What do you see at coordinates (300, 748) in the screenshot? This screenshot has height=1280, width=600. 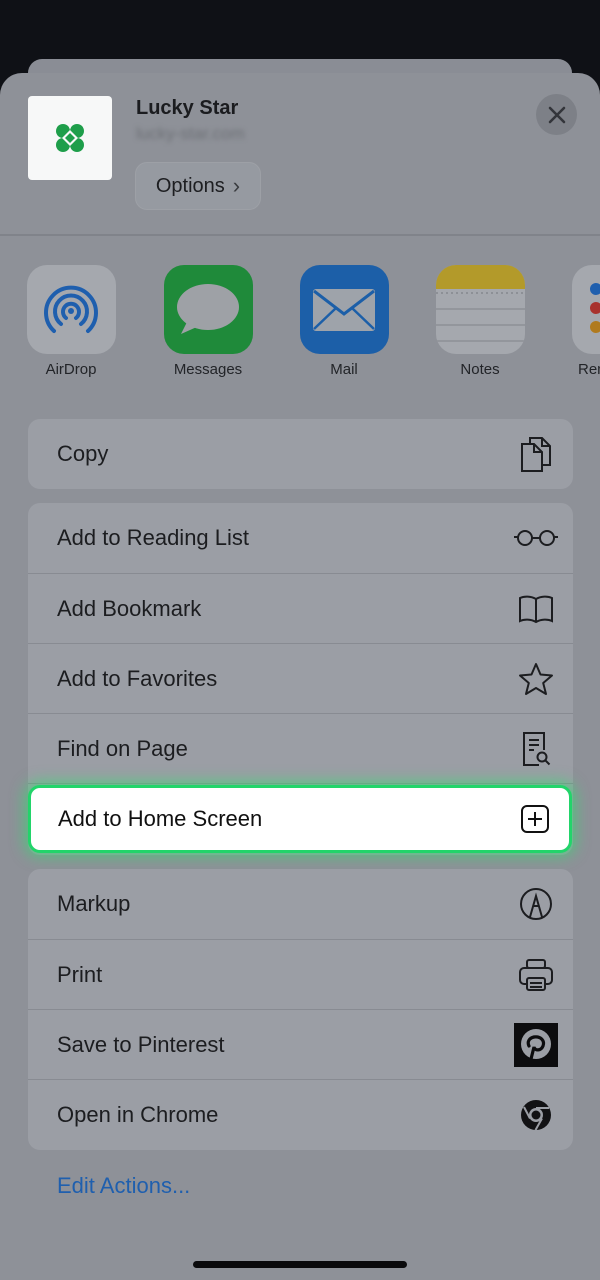 I see `action-find-on-page: Find on Page` at bounding box center [300, 748].